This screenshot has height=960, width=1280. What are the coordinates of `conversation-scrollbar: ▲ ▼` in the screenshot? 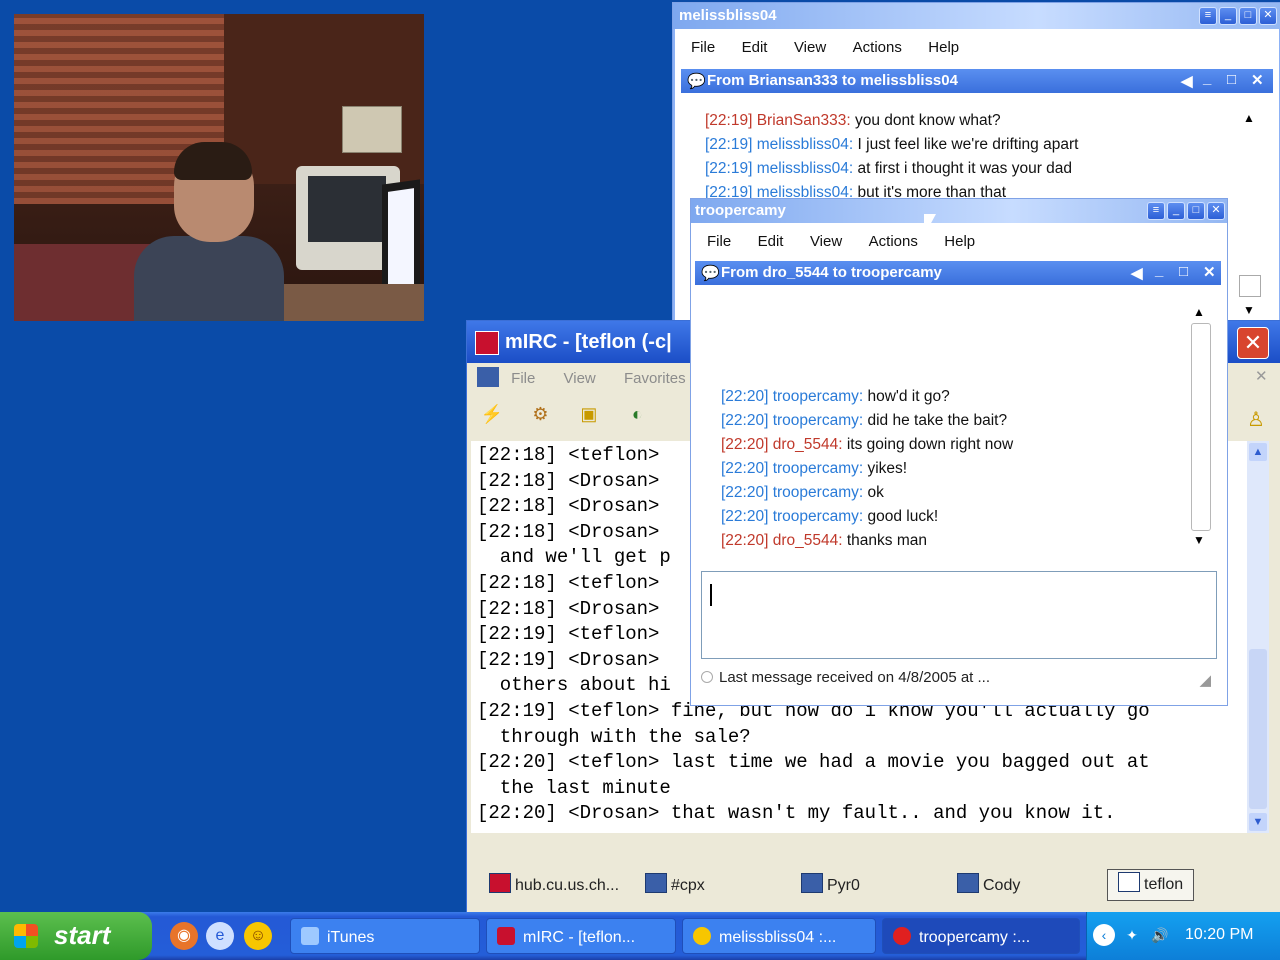 It's located at (1200, 428).